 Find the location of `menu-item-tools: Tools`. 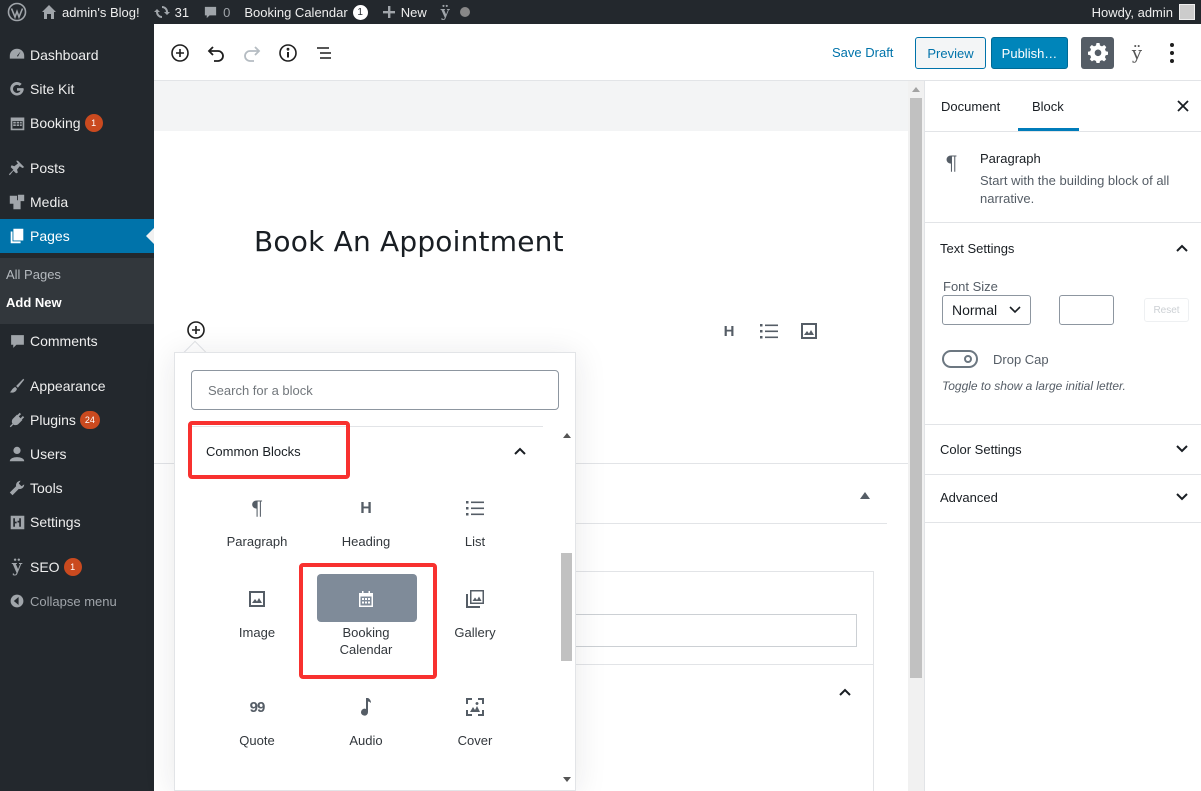

menu-item-tools: Tools is located at coordinates (77, 488).